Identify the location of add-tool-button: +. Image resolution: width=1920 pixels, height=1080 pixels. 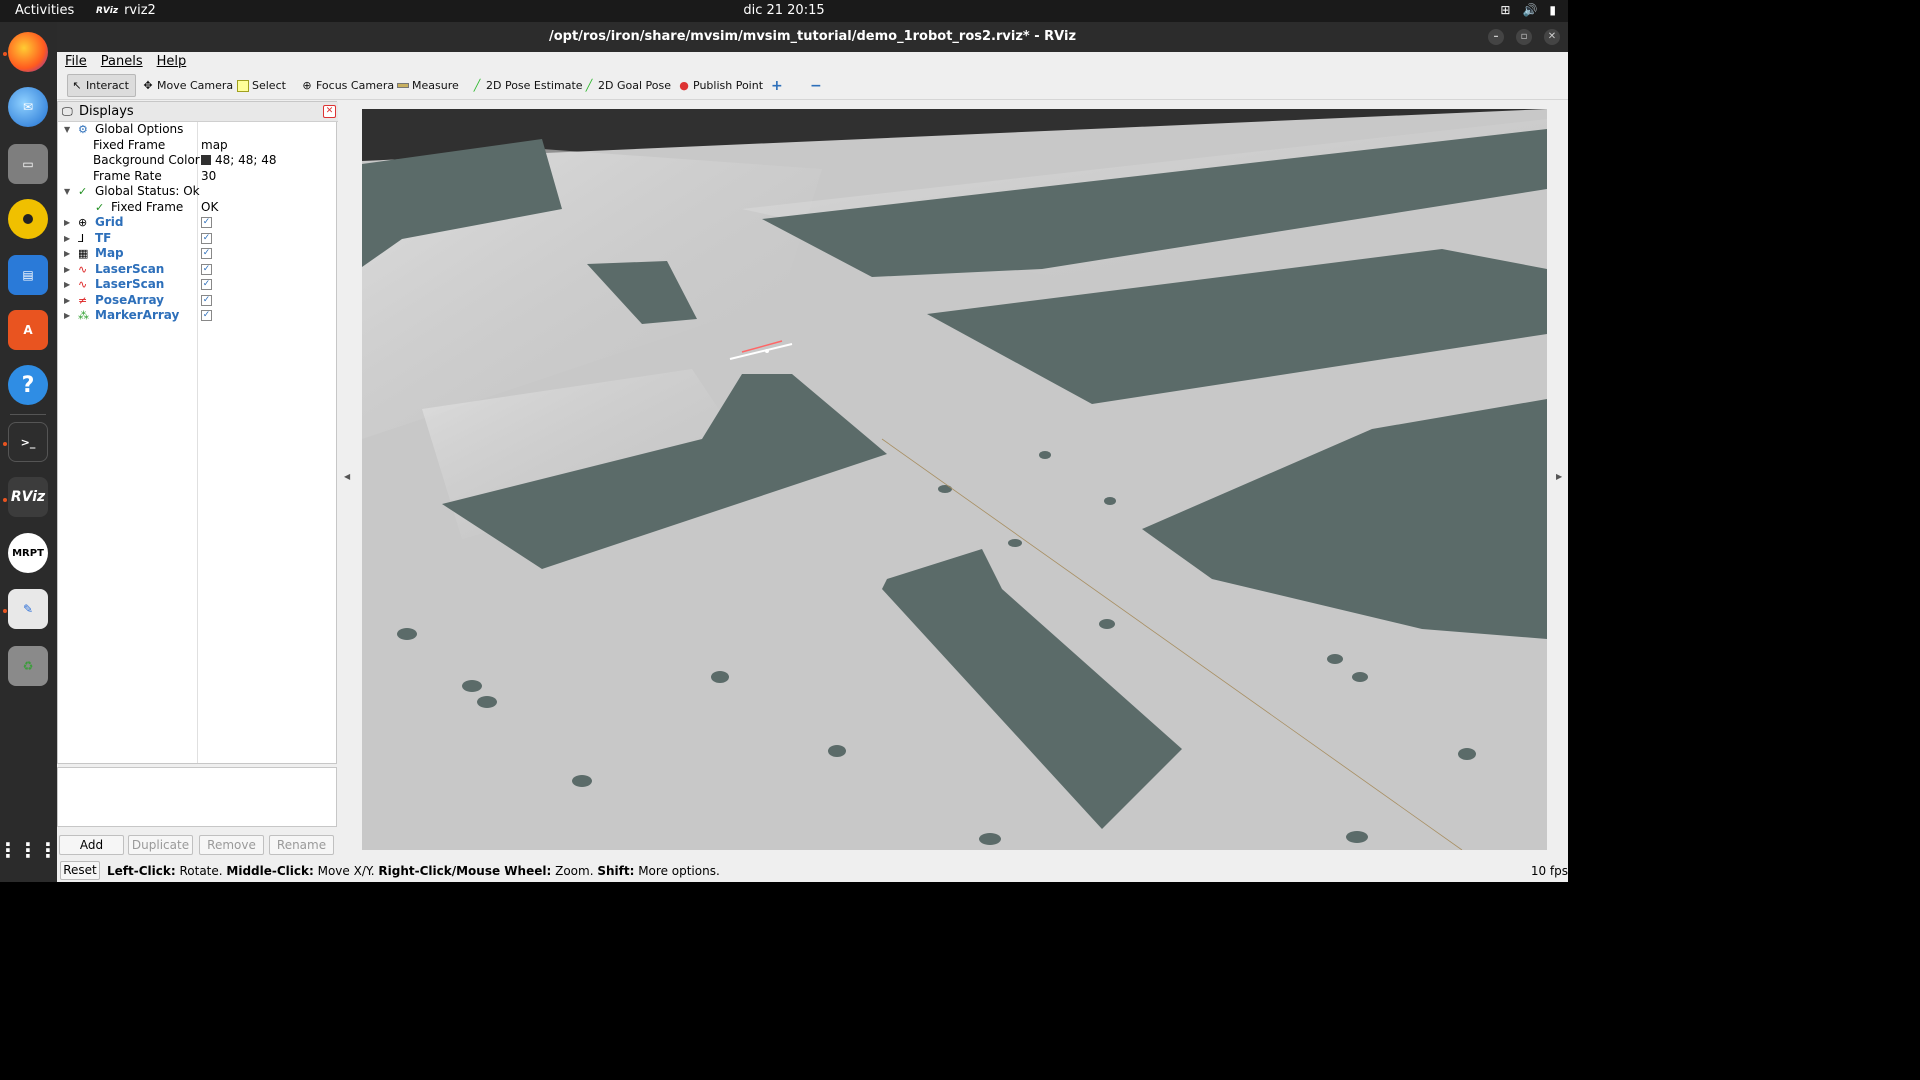
(777, 85).